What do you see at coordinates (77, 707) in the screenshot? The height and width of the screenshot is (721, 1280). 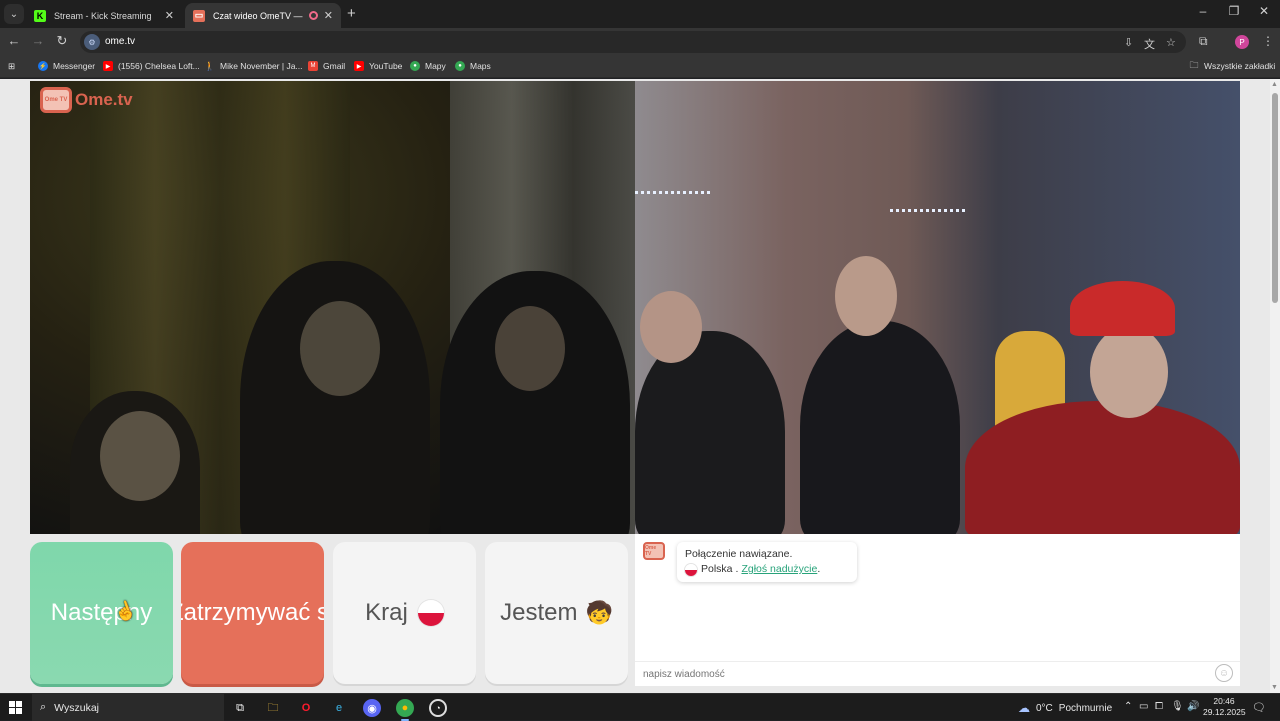 I see `search-label: Wyszukaj` at bounding box center [77, 707].